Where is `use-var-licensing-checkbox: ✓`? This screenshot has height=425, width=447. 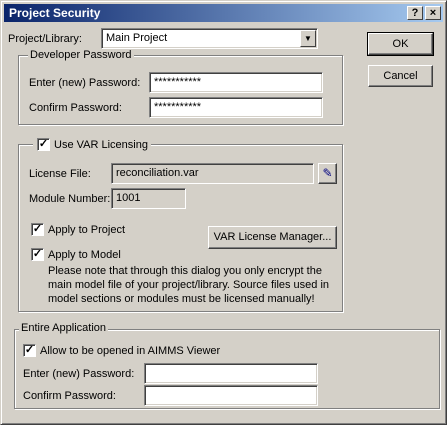 use-var-licensing-checkbox: ✓ is located at coordinates (43, 144).